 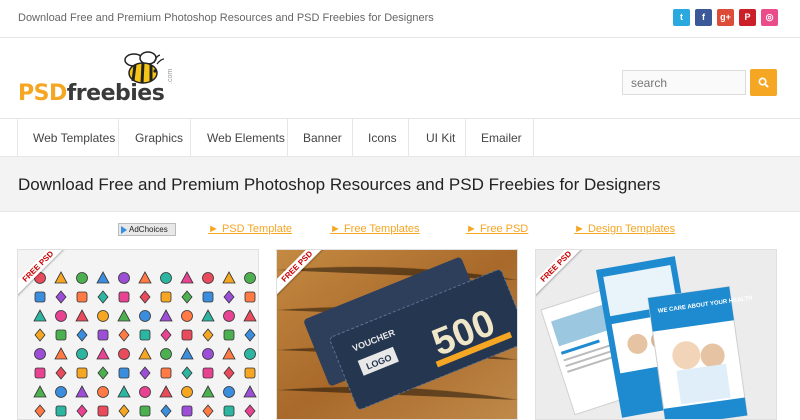 I want to click on nav-item-banner: Banner, so click(x=320, y=137).